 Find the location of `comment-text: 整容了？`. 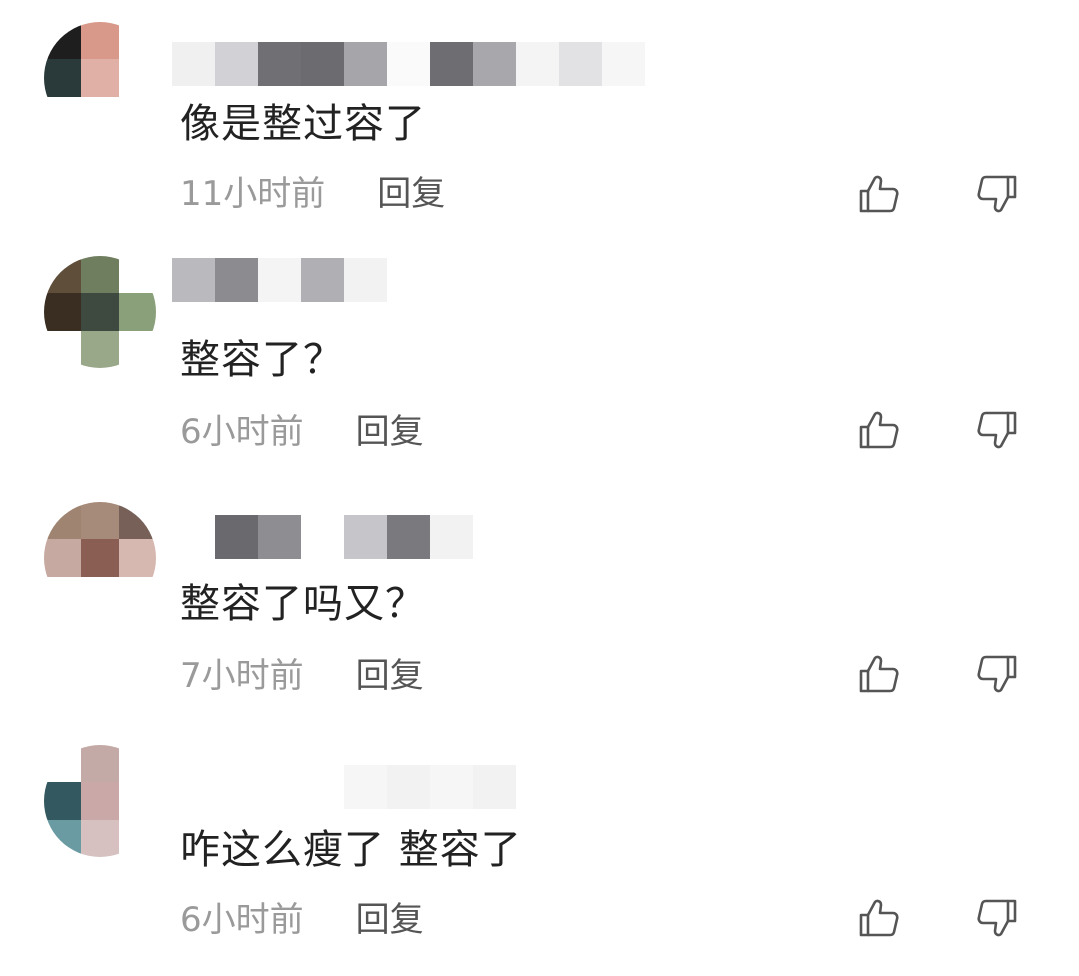

comment-text: 整容了？ is located at coordinates (262, 360).